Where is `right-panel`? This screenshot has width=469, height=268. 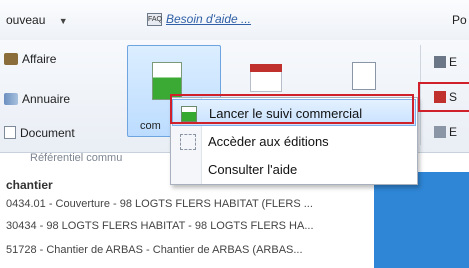
right-panel is located at coordinates (421, 220).